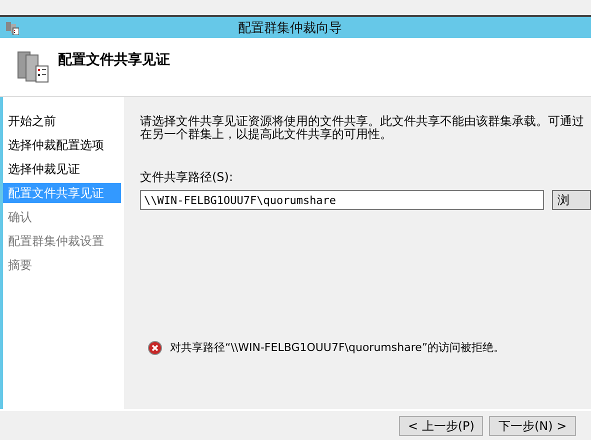 The height and width of the screenshot is (440, 591). What do you see at coordinates (532, 426) in the screenshot?
I see `nav-button: 下一步(N) >` at bounding box center [532, 426].